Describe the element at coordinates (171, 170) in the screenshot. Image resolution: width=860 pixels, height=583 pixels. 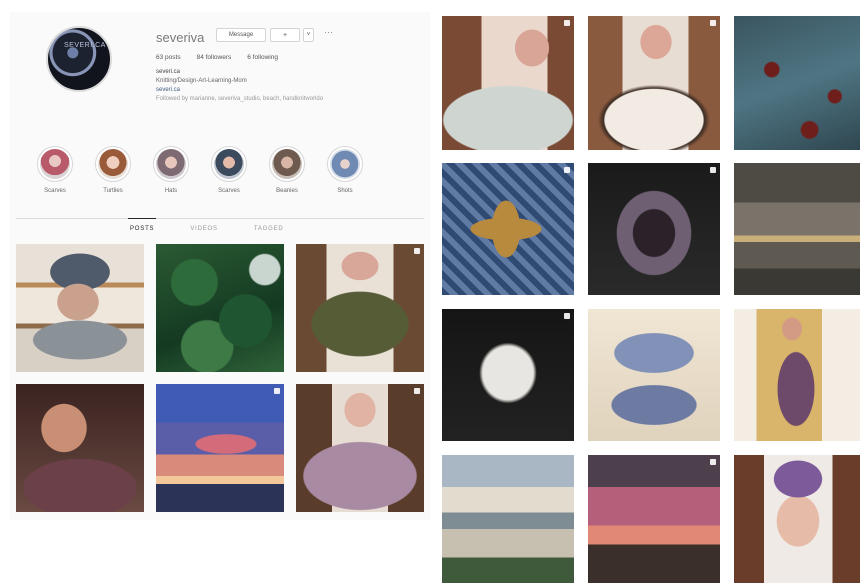
I see `story-highlight: Hats` at that location.